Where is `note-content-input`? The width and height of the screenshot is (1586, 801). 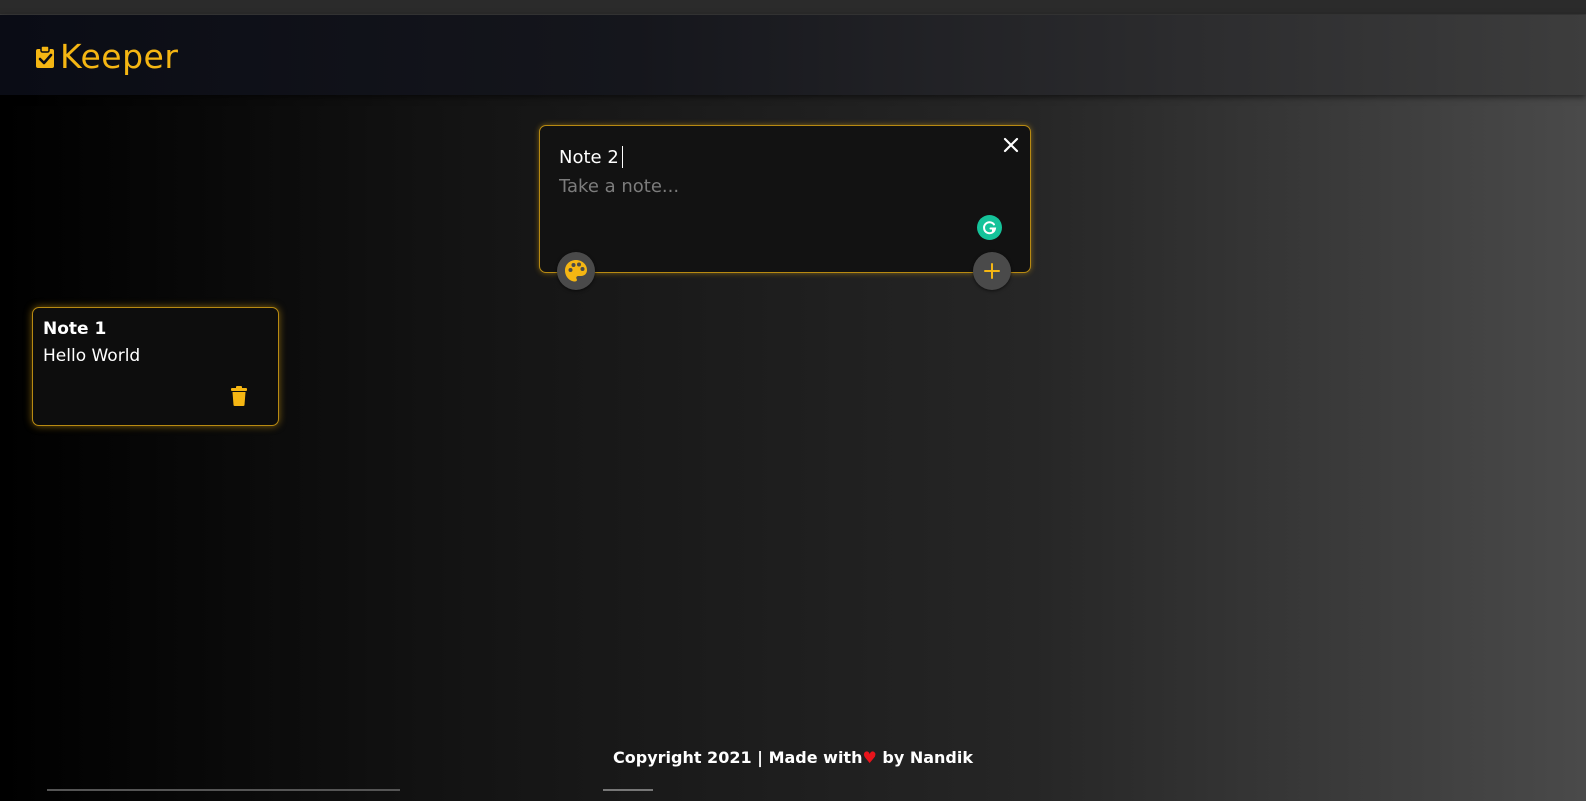
note-content-input is located at coordinates (759, 189).